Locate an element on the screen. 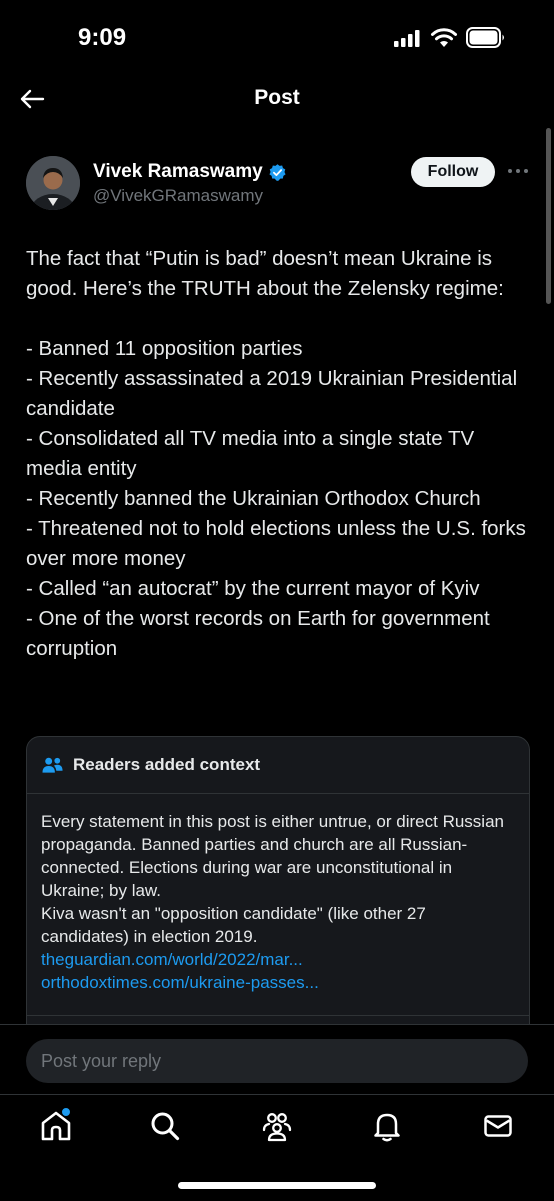 This screenshot has height=1201, width=554. scrollbar is located at coordinates (548, 216).